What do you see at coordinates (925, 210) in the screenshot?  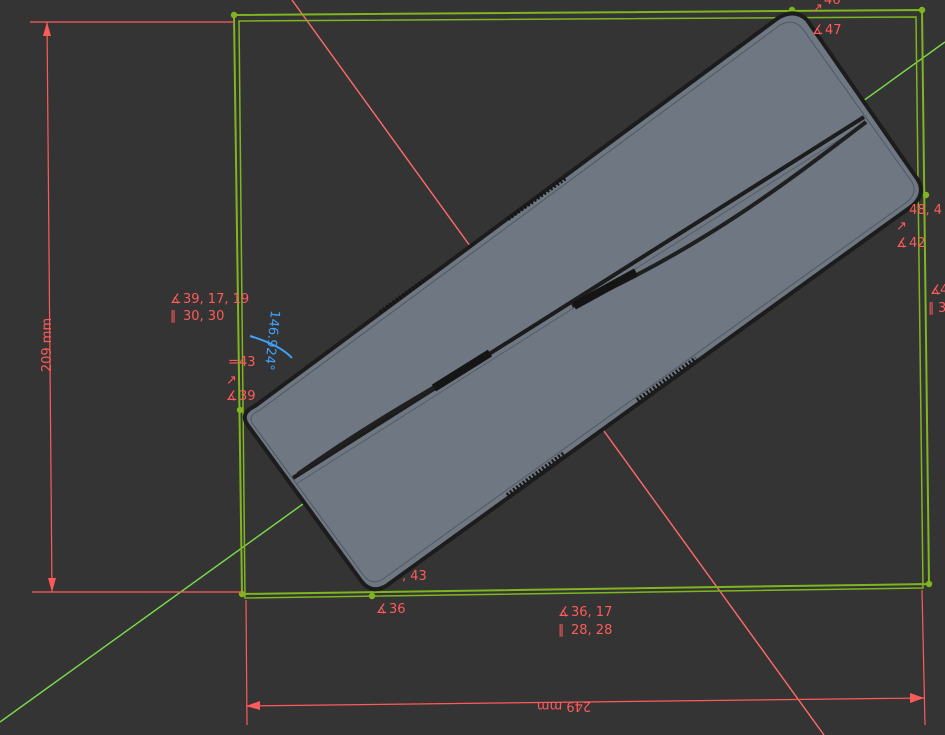 I see `constraint-label-right-a: 48, 4` at bounding box center [925, 210].